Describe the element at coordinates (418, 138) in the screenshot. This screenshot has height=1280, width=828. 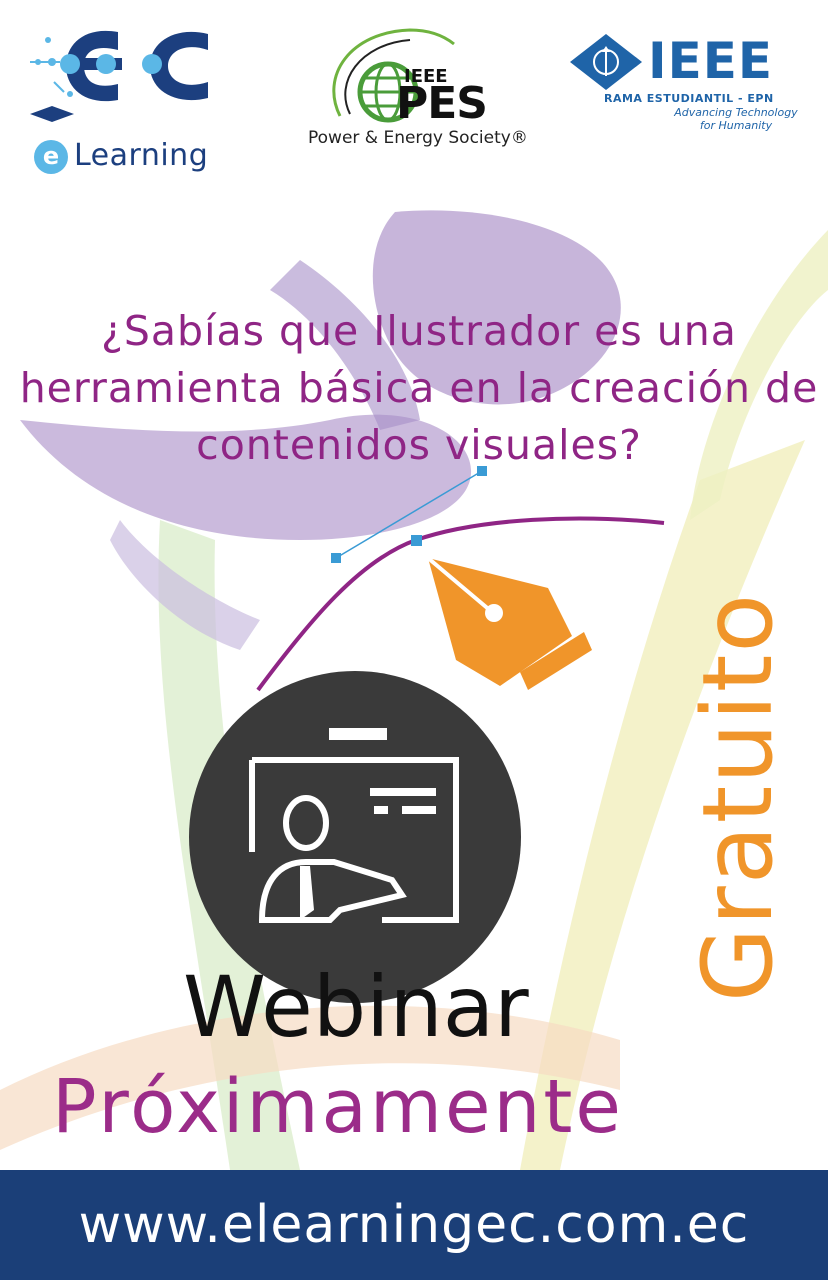
I see `pes-tagline: Power & Energy Society®` at that location.